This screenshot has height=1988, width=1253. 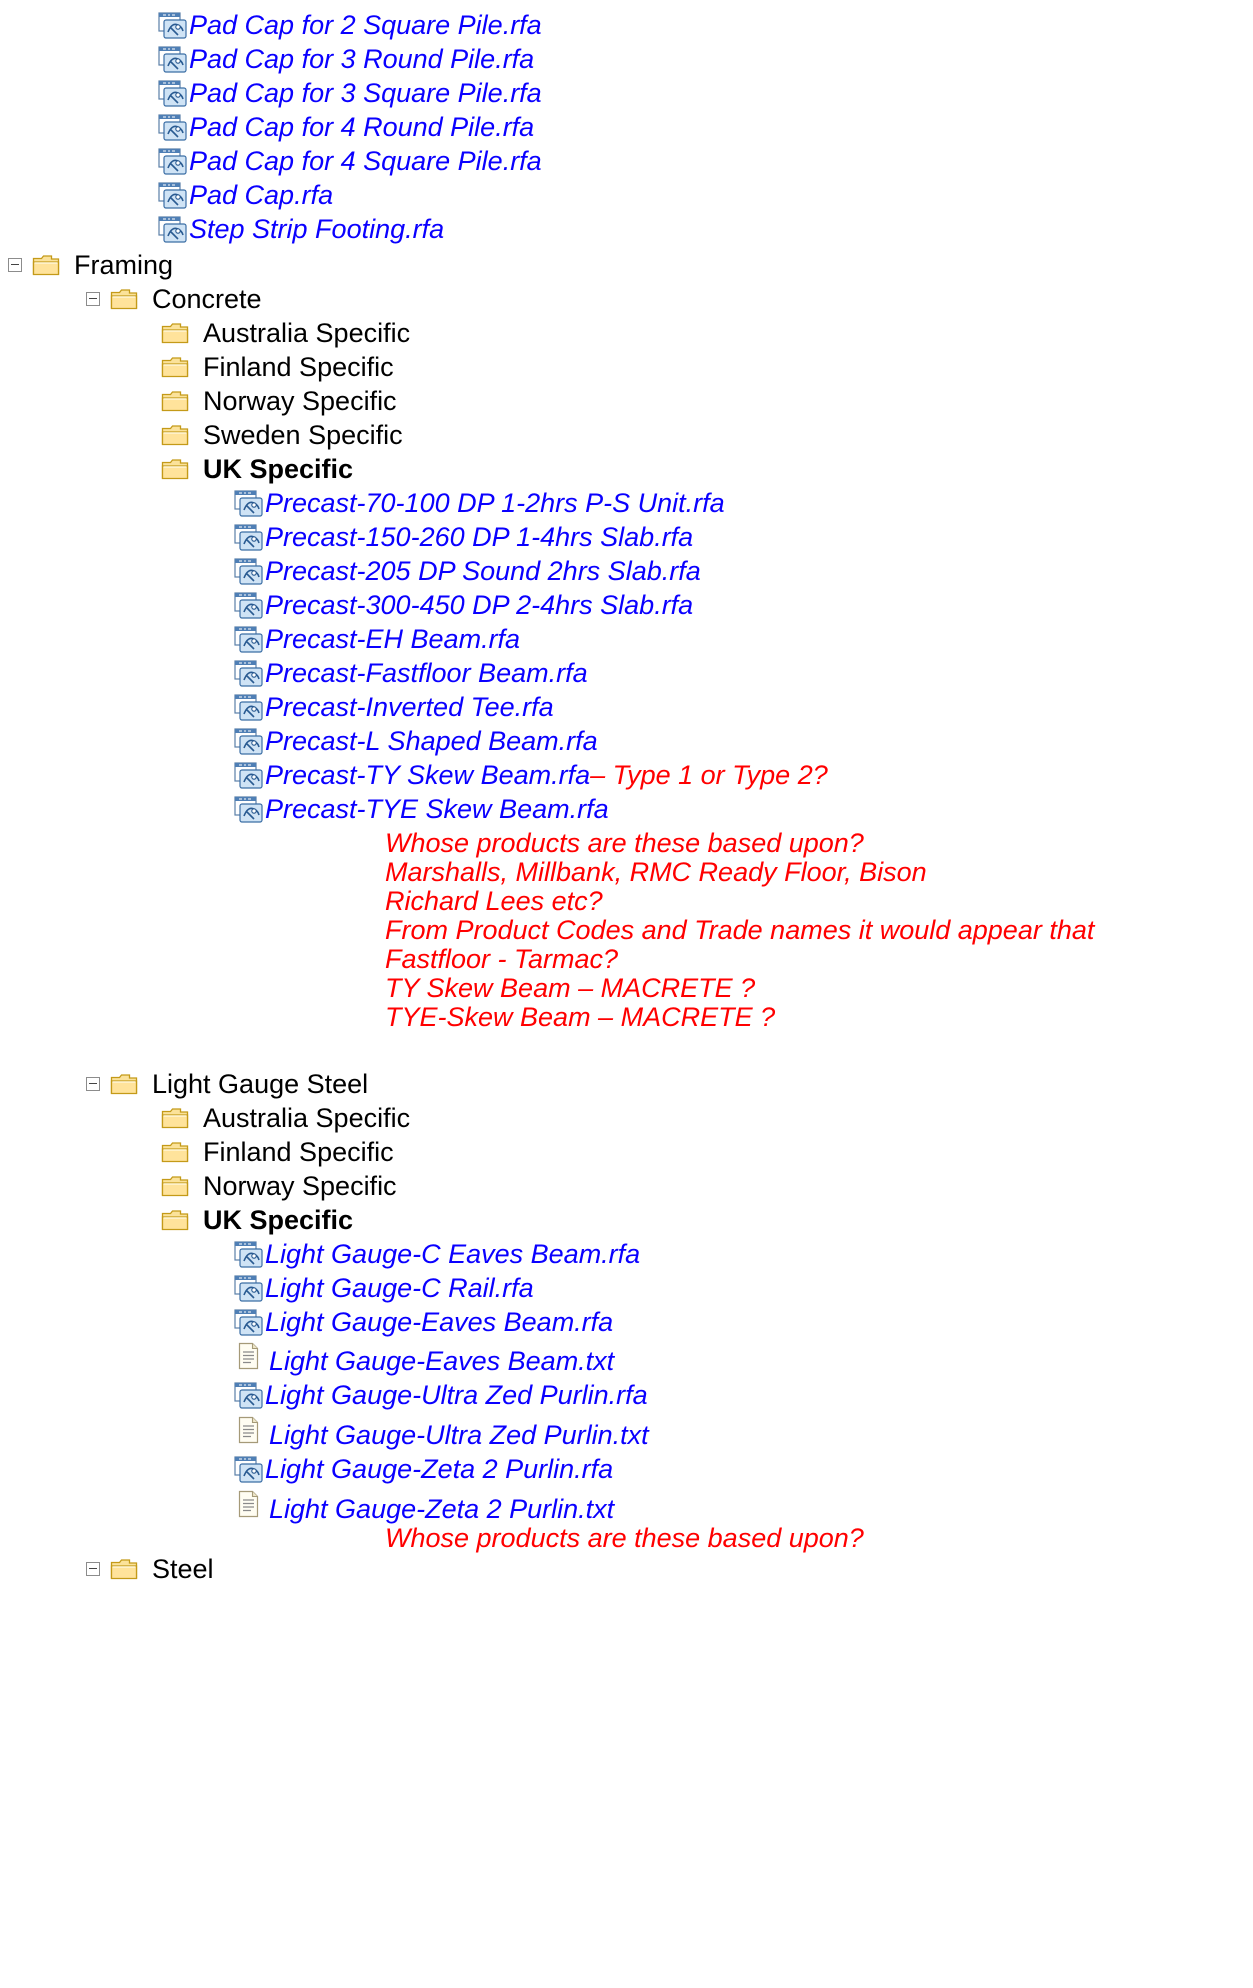 What do you see at coordinates (399, 1288) in the screenshot?
I see `file-link: Light Gauge-C Rail.rfa` at bounding box center [399, 1288].